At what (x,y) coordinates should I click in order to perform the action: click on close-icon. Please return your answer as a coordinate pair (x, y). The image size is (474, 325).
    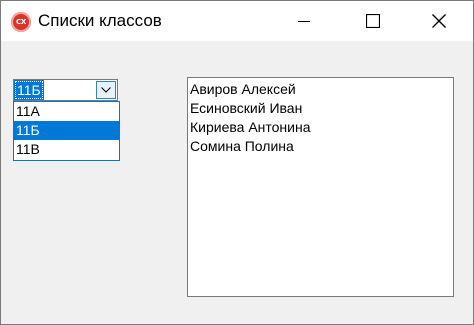
    Looking at the image, I should click on (439, 21).